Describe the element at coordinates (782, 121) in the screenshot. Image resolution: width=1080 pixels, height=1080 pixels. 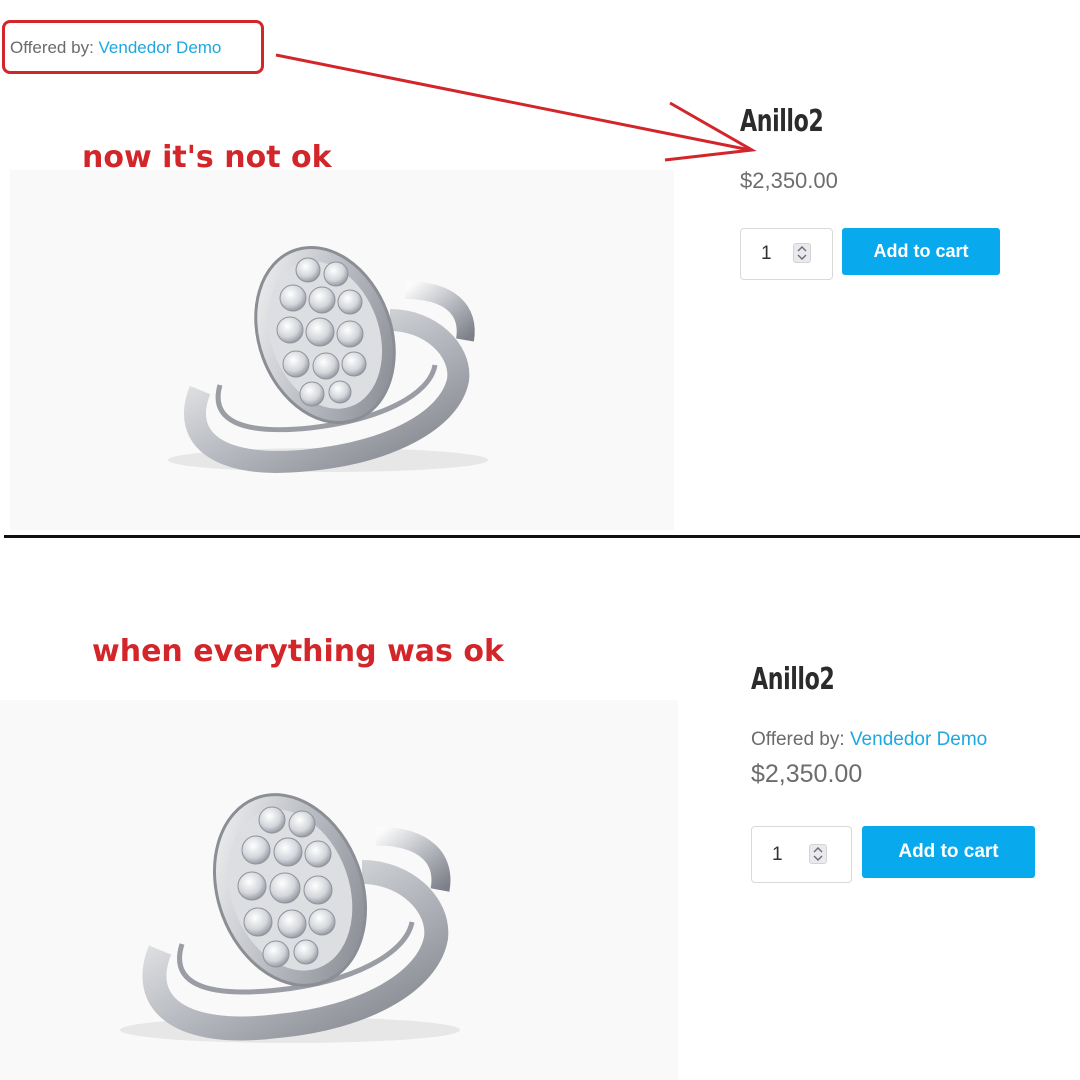
I see `product-title-top: Anillo2` at that location.